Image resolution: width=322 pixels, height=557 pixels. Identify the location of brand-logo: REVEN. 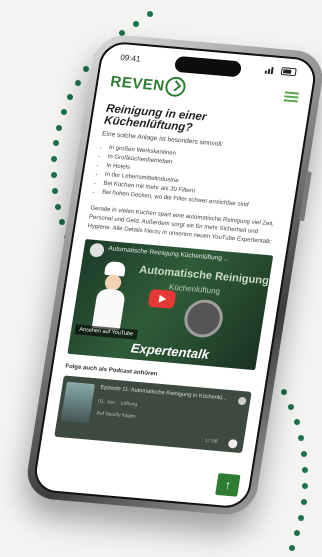
(148, 84).